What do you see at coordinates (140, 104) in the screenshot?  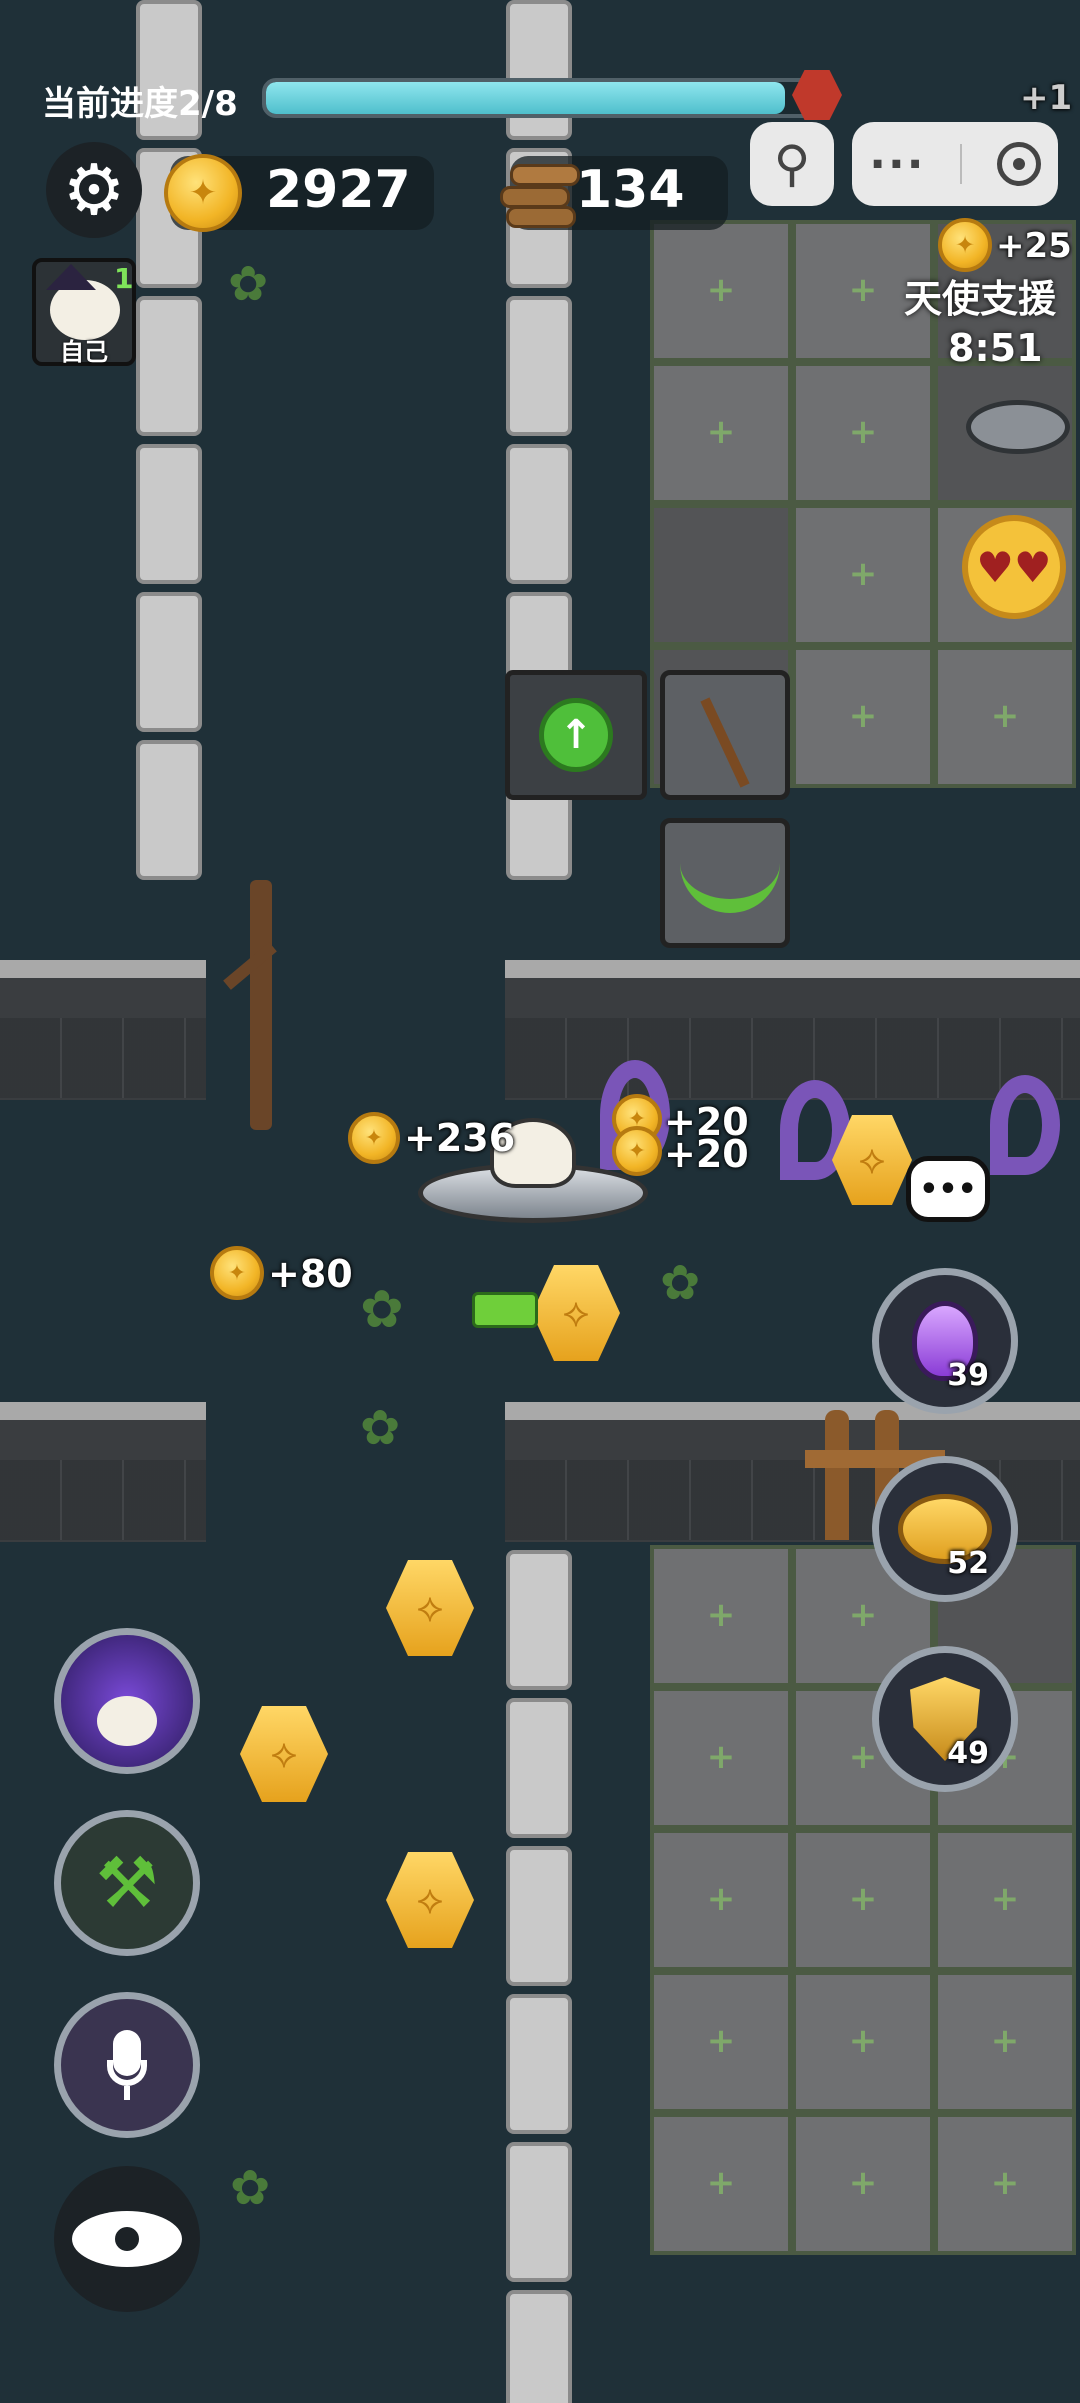 I see `progress-label: 当前进度2/8` at bounding box center [140, 104].